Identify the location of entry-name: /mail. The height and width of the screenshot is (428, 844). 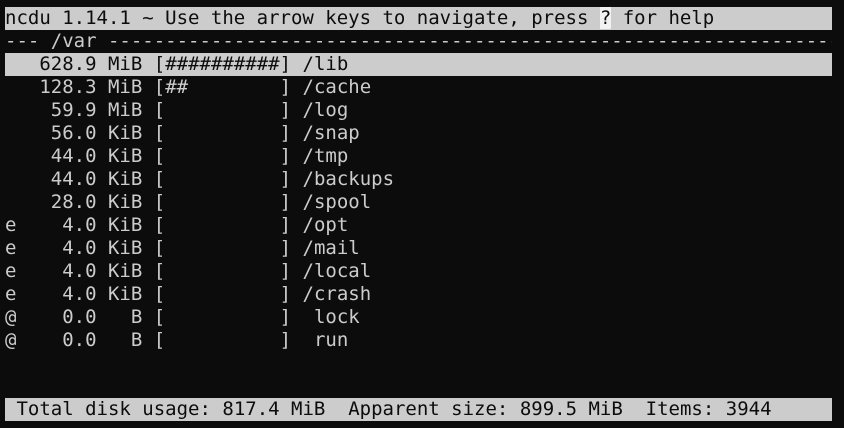
(331, 248).